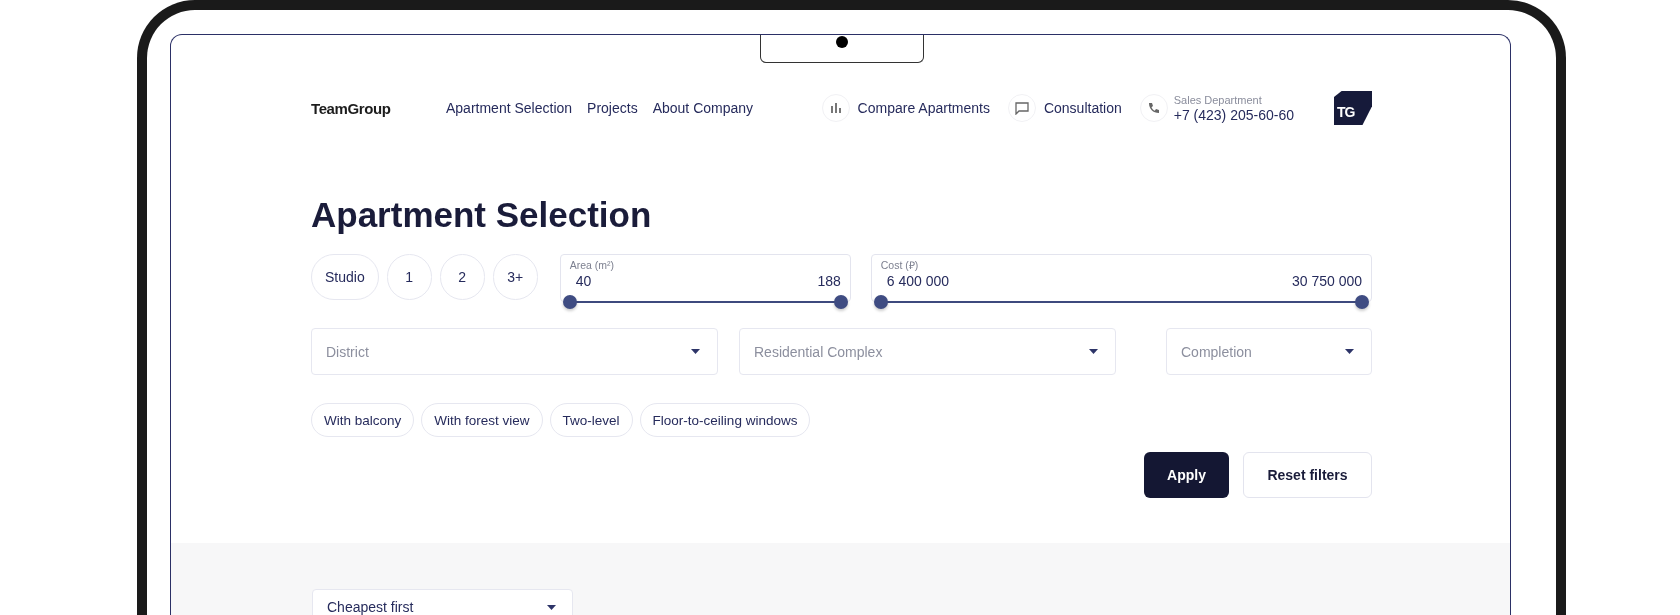 The width and height of the screenshot is (1680, 615). I want to click on phone-number: +7 (423) 205-60-60, so click(1233, 115).